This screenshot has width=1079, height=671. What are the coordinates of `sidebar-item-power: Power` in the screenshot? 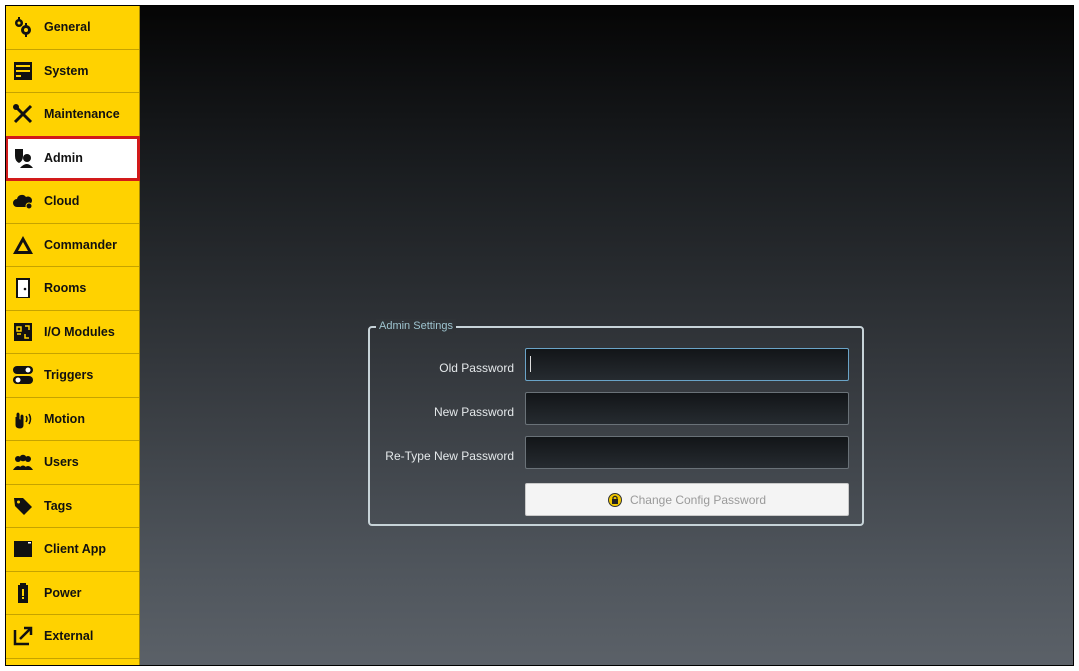 It's located at (72, 593).